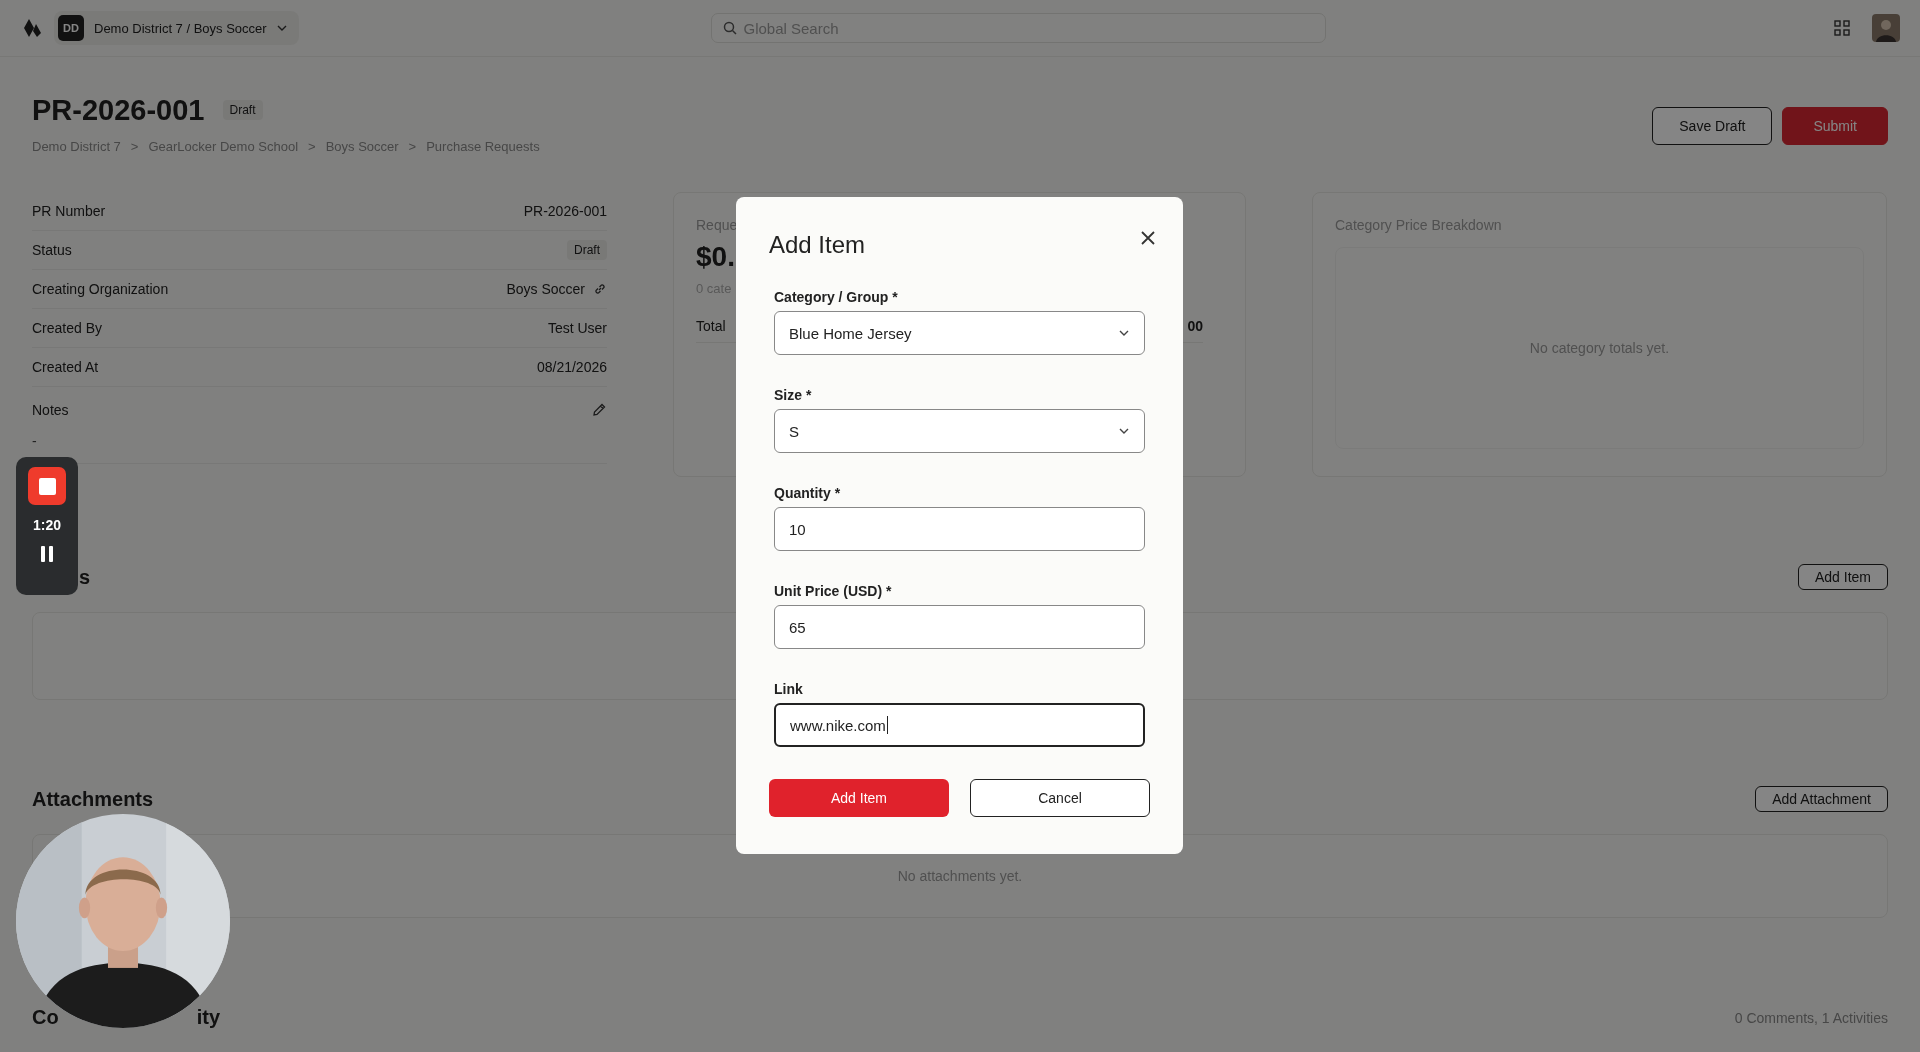 The image size is (1920, 1052). I want to click on input-field: 65, so click(959, 627).